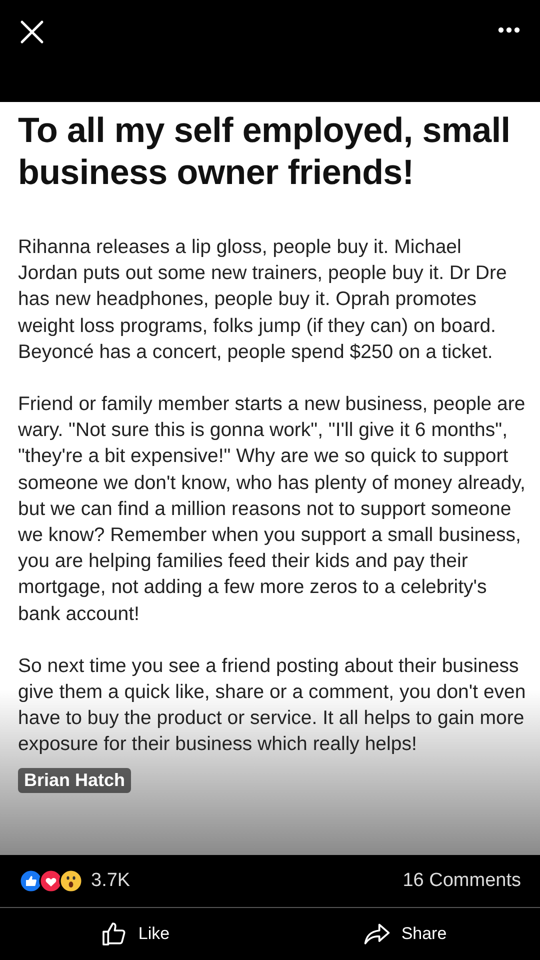 This screenshot has height=960, width=540. What do you see at coordinates (272, 706) in the screenshot?
I see `image-paragraph: So next time you see a friend posting about their business give them a quick like, share or a comment, you don't even have to buy the product or service. It all helps to gain more exposure for their business which really helps!` at bounding box center [272, 706].